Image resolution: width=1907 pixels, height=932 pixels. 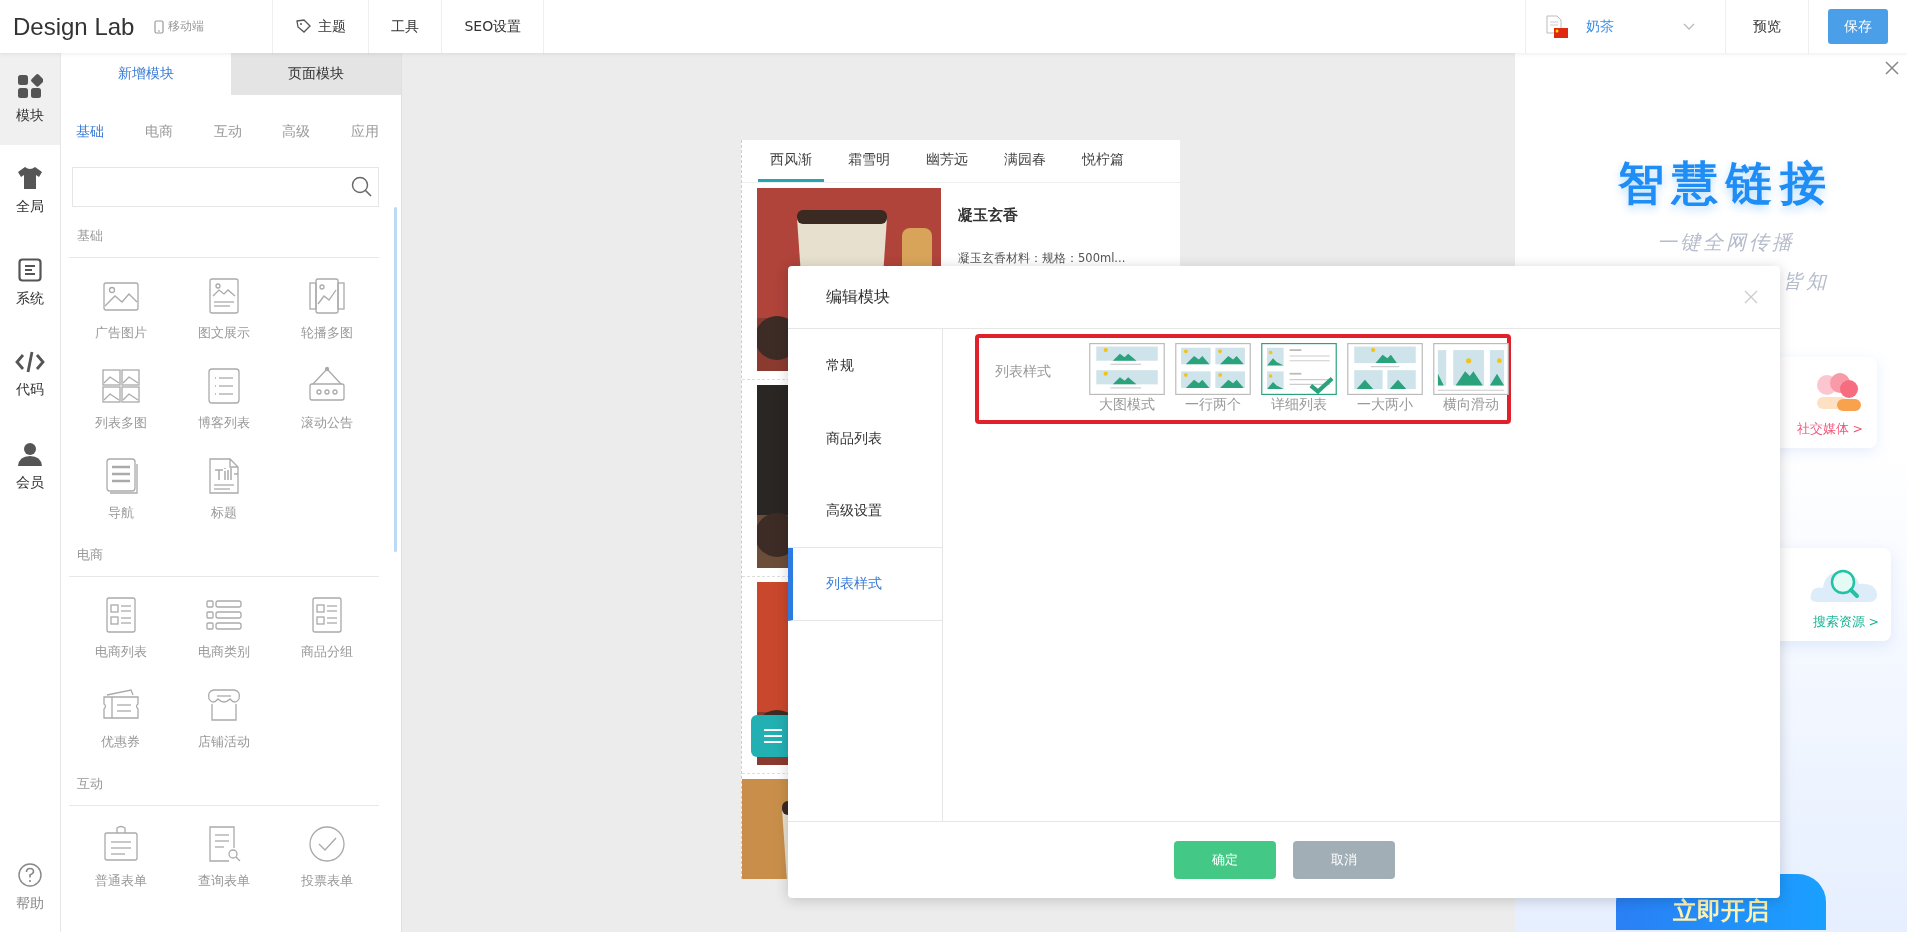 I want to click on shirt-icon, so click(x=30, y=178).